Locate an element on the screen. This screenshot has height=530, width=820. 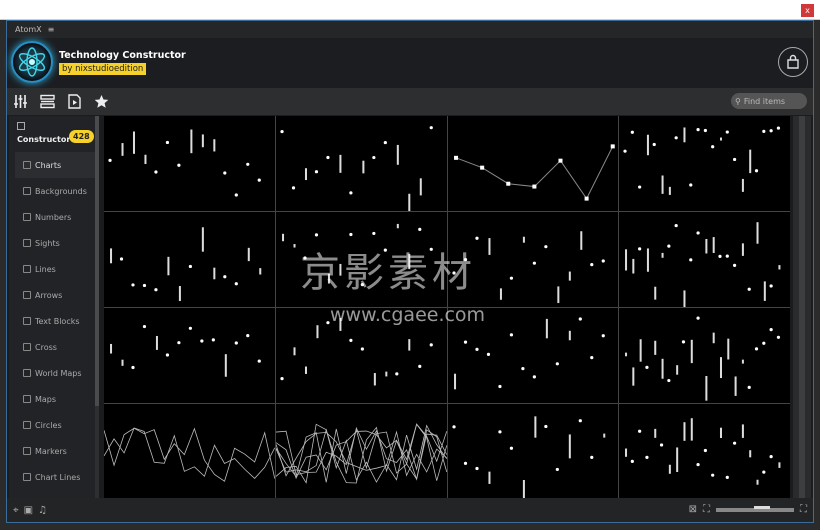
sidebar-item: Circles is located at coordinates (55, 425).